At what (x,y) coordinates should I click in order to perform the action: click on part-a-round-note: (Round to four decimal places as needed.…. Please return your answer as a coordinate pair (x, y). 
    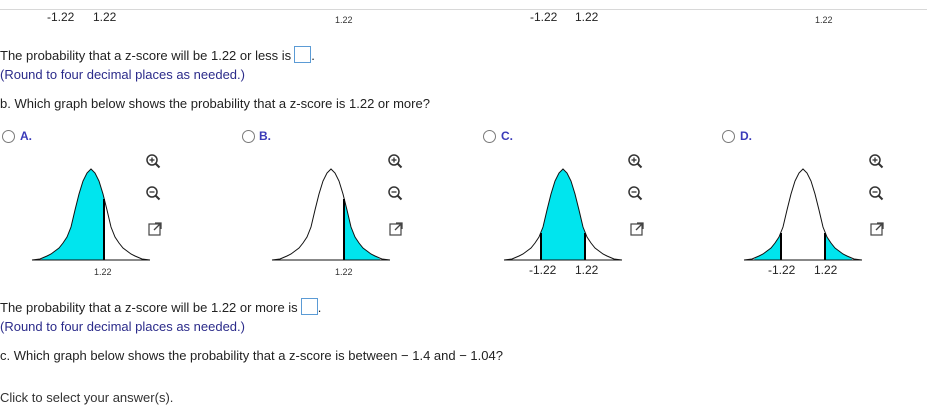
    Looking at the image, I should click on (122, 74).